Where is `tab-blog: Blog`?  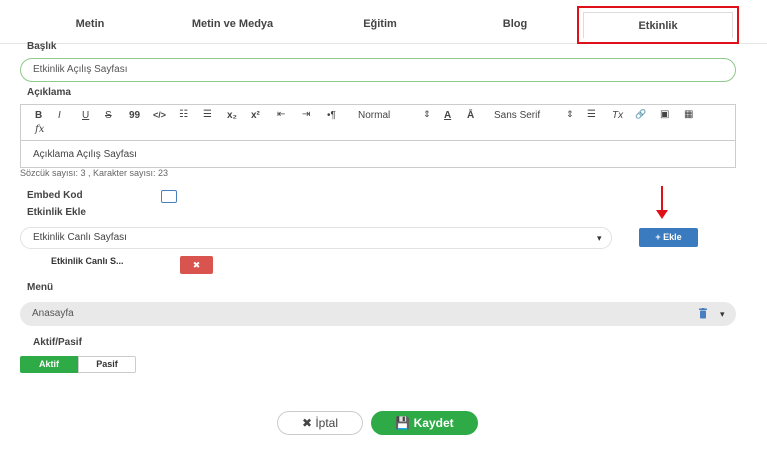 tab-blog: Blog is located at coordinates (515, 24).